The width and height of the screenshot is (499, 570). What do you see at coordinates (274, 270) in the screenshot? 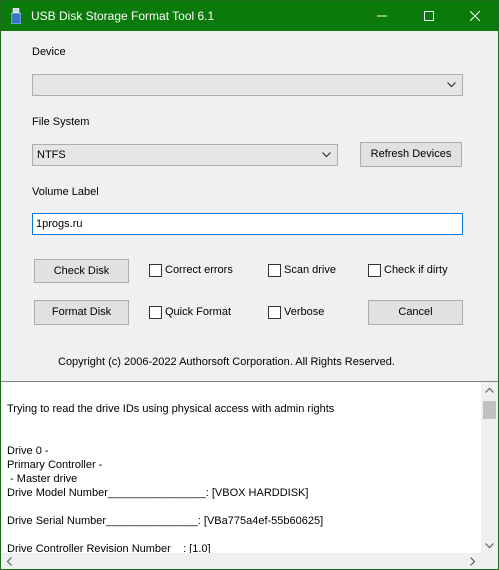
I see `scan-drive-checkbox` at bounding box center [274, 270].